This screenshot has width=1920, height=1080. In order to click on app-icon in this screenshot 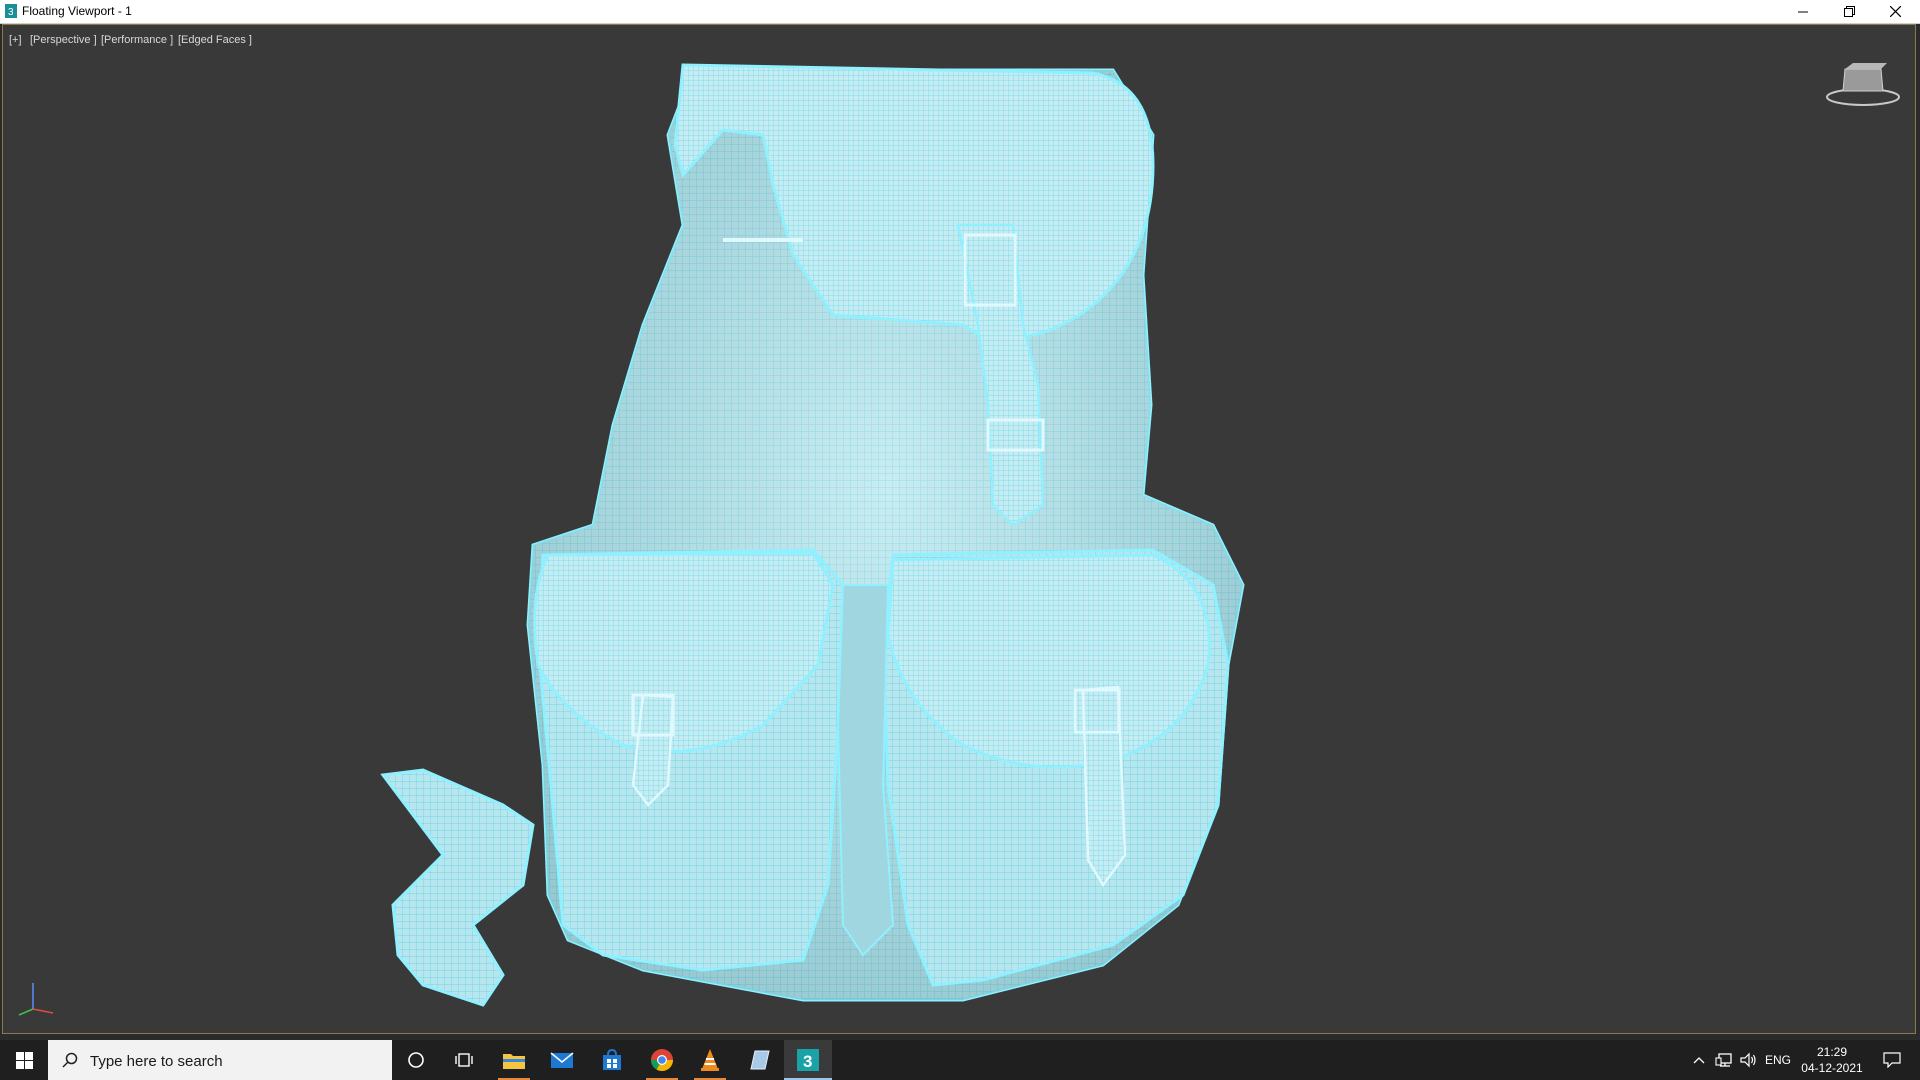, I will do `click(760, 1060)`.